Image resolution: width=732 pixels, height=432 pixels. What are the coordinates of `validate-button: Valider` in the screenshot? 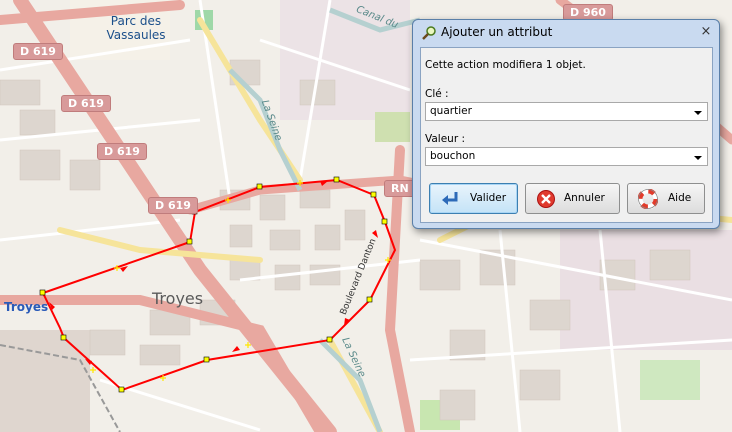 It's located at (473, 198).